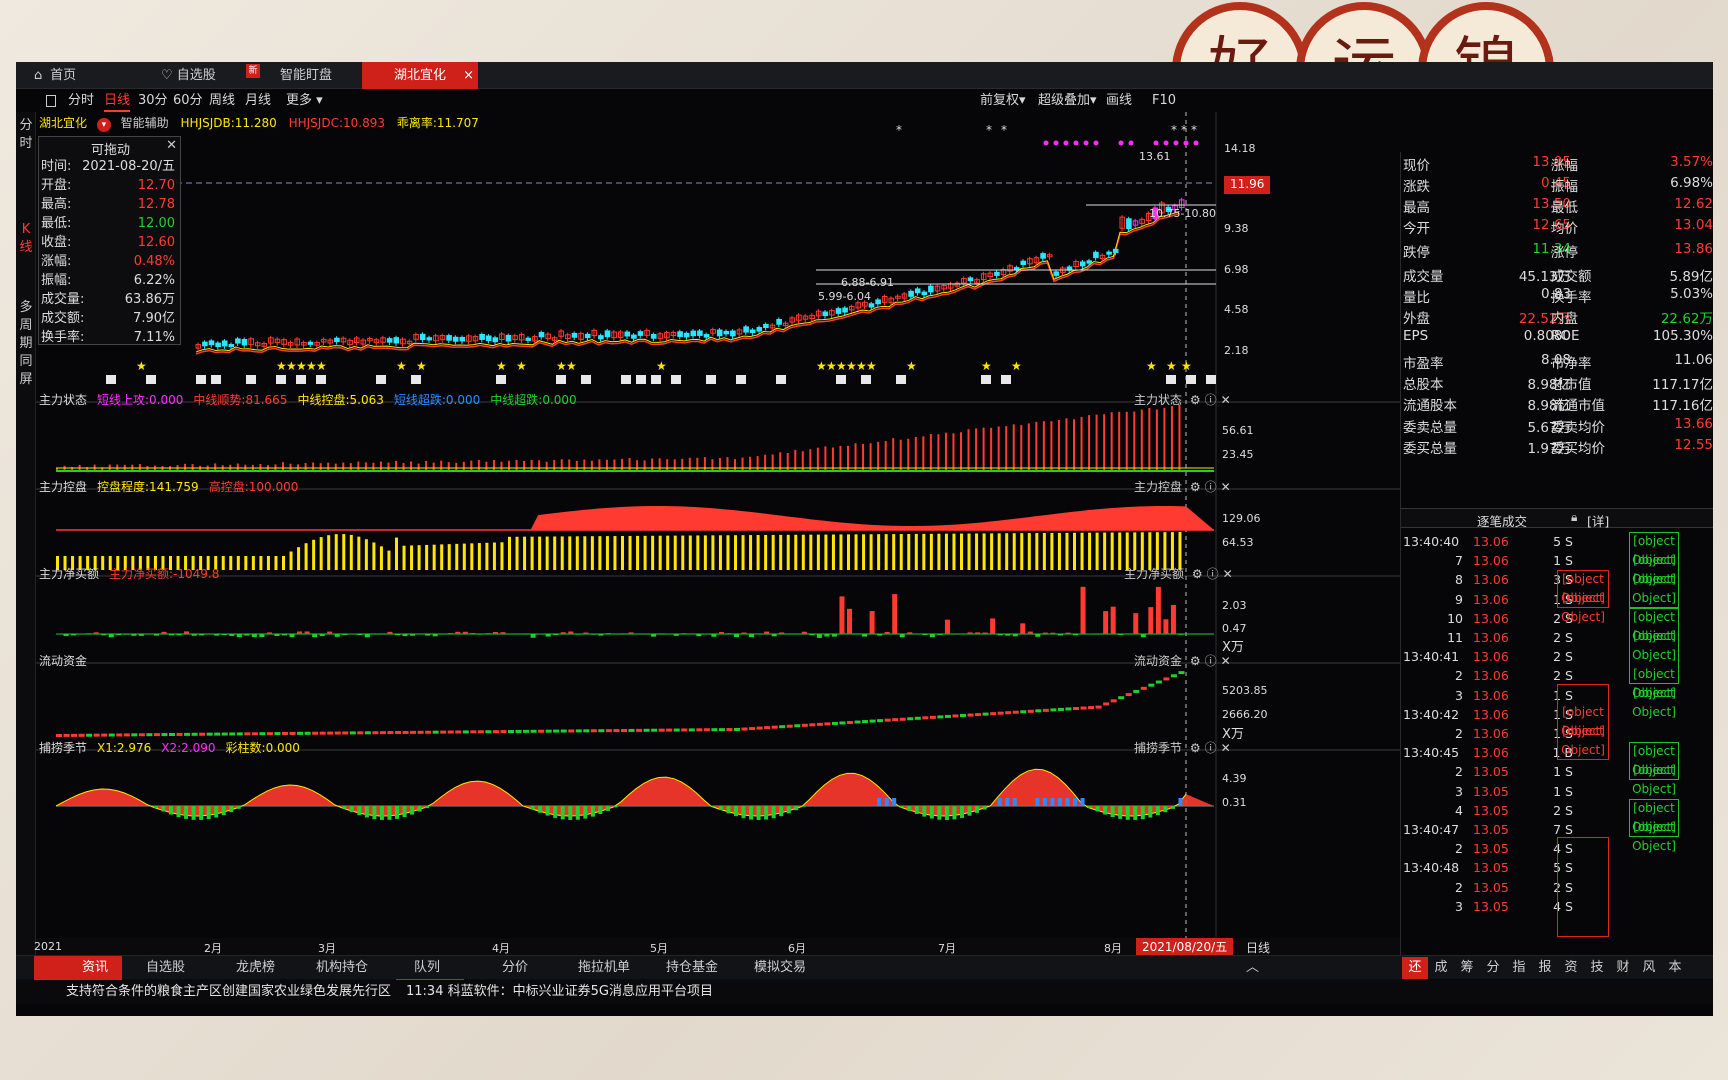 The width and height of the screenshot is (1728, 1080). What do you see at coordinates (1493, 968) in the screenshot?
I see `side-icon: 分` at bounding box center [1493, 968].